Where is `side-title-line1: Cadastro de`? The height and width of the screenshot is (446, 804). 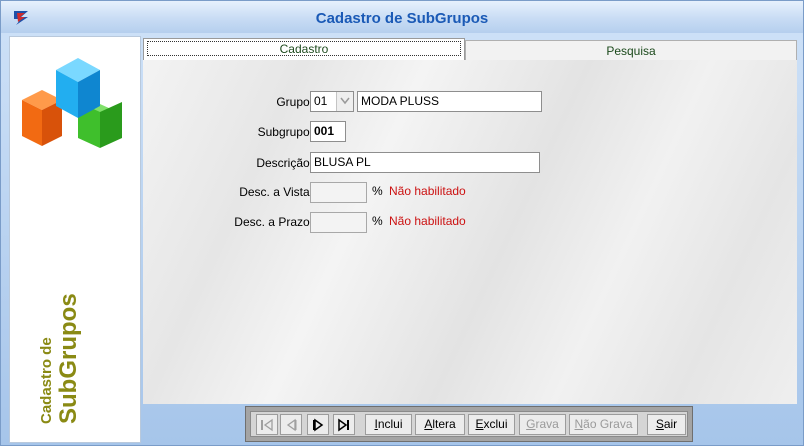 side-title-line1: Cadastro de is located at coordinates (46, 380).